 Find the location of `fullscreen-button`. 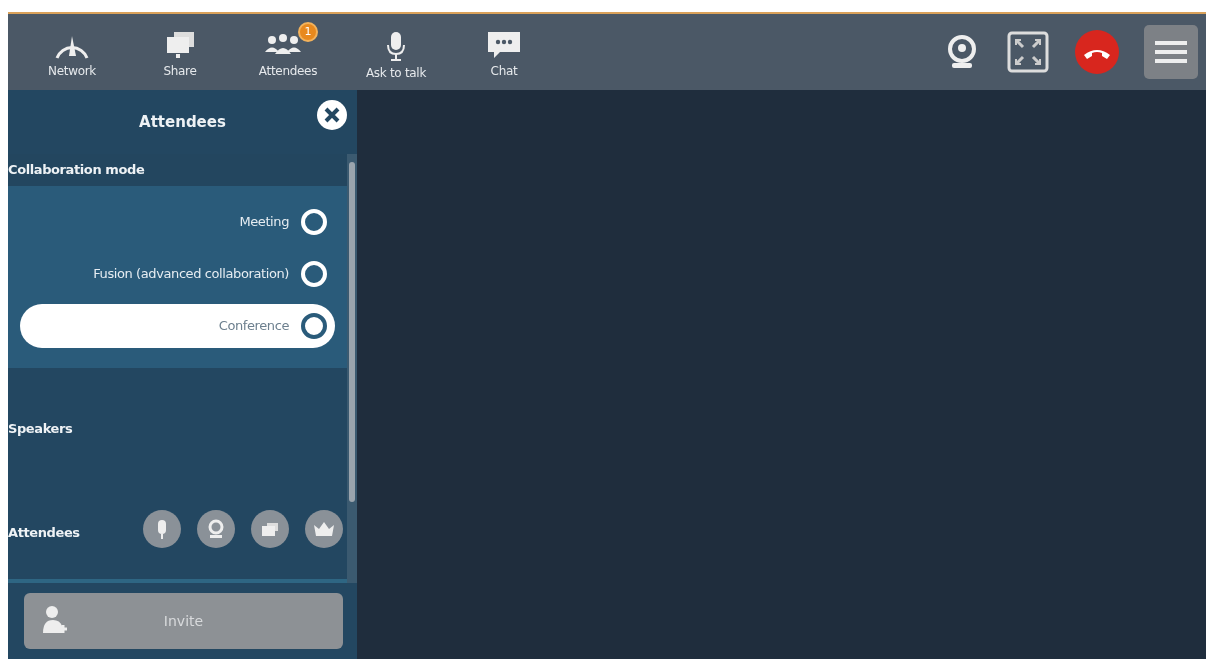

fullscreen-button is located at coordinates (1028, 52).